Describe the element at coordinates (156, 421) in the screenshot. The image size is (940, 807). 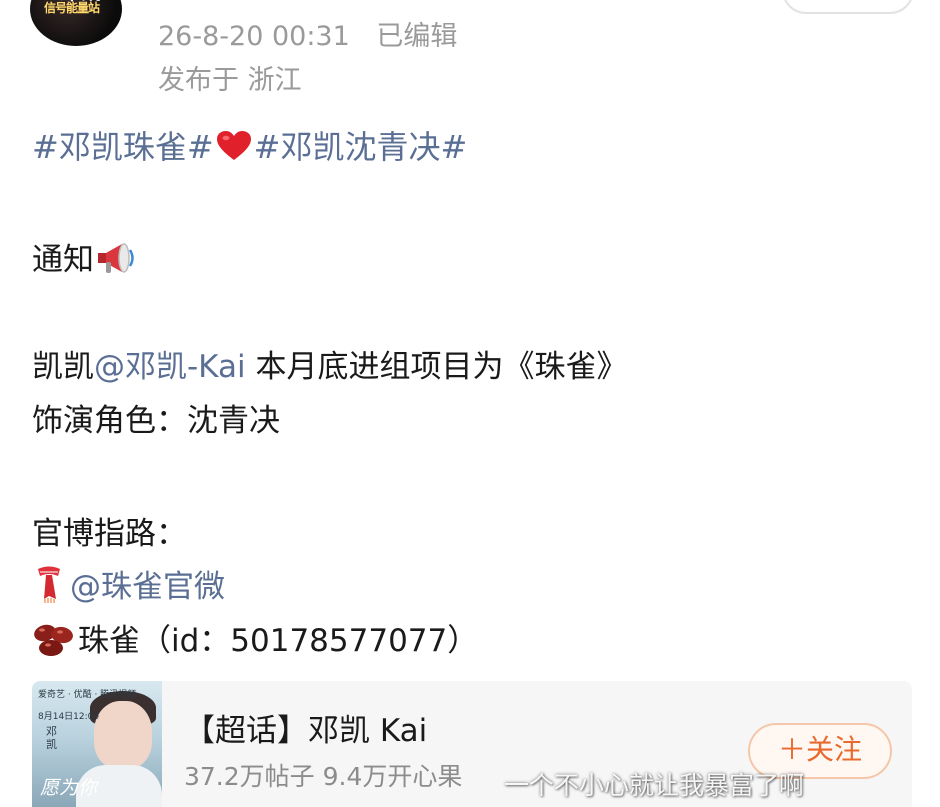
I see `body-line-2: 饰演角色：沈青决` at that location.